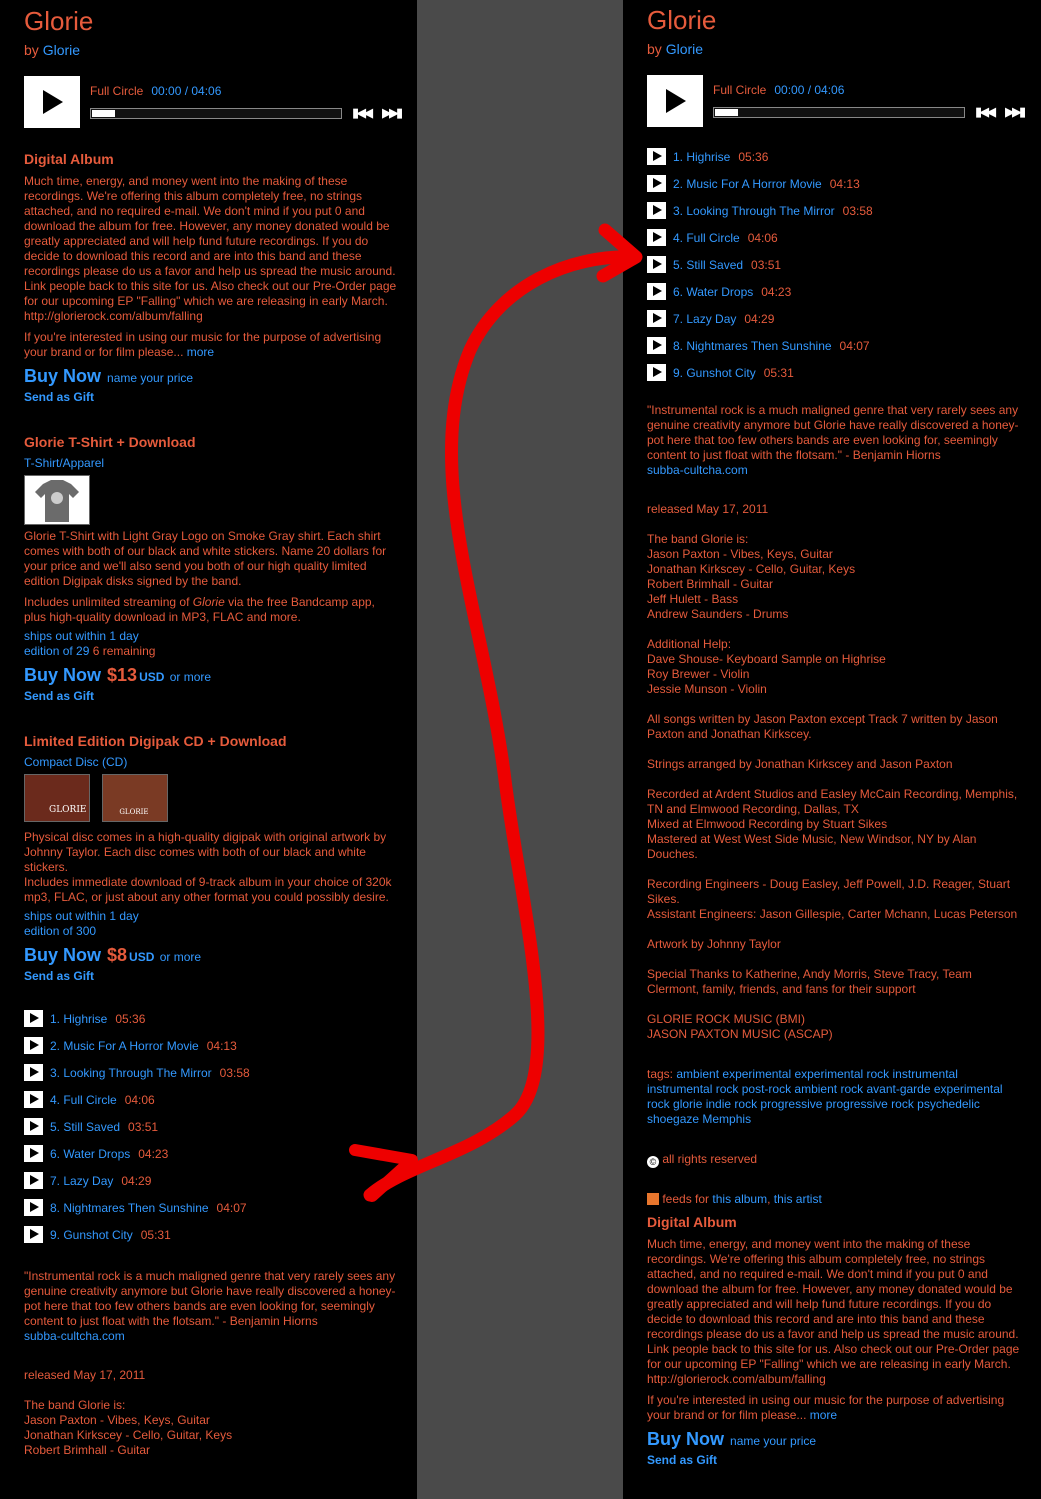 This screenshot has width=1041, height=1499. Describe the element at coordinates (723, 319) in the screenshot. I see `track-link: 7. Lazy Day 04:29` at that location.